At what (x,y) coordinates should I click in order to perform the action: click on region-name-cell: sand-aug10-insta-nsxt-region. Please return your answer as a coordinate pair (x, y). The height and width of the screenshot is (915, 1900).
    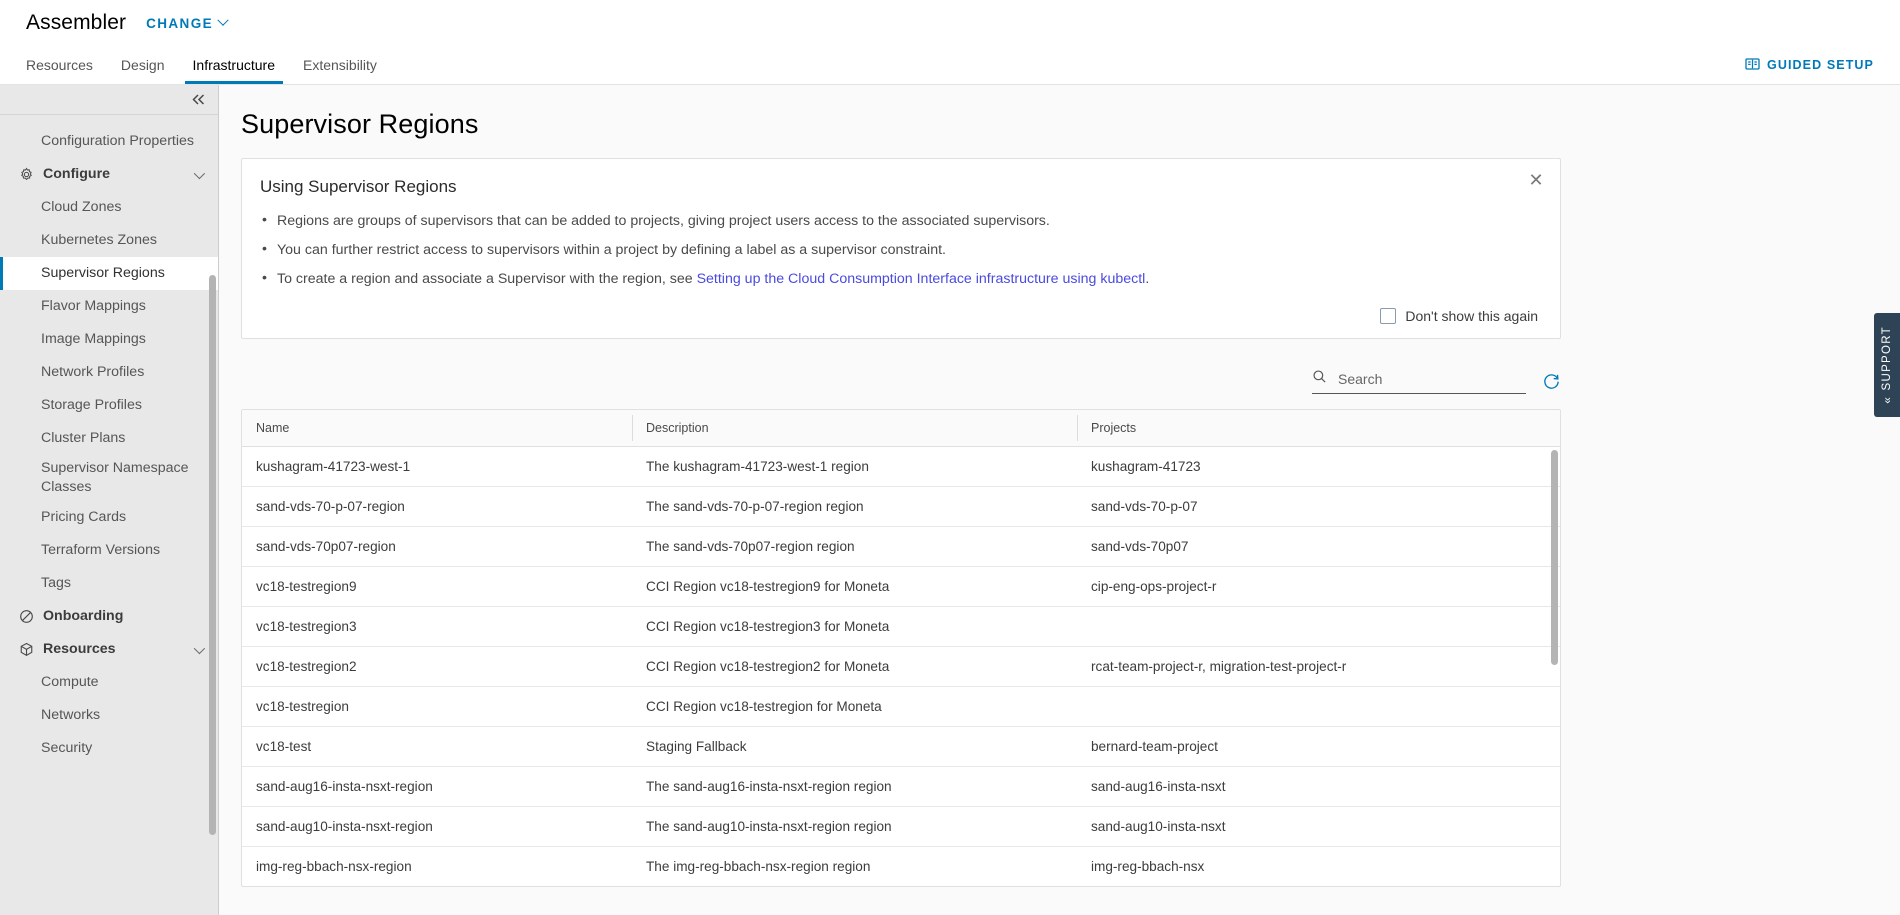
    Looking at the image, I should click on (437, 826).